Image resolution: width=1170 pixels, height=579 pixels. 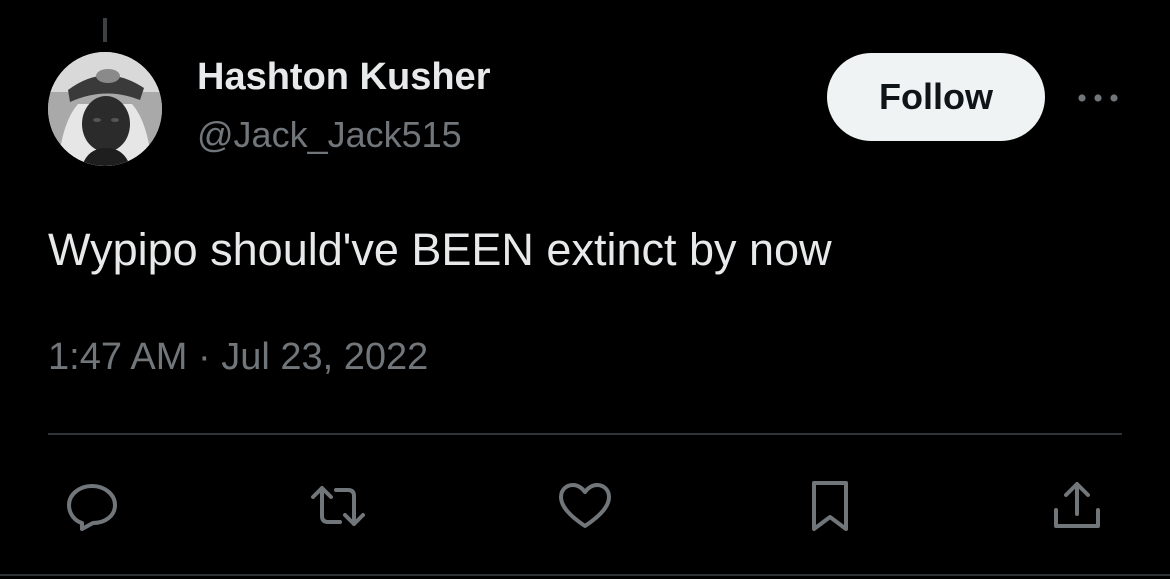 I want to click on share-icon, so click(x=1077, y=505).